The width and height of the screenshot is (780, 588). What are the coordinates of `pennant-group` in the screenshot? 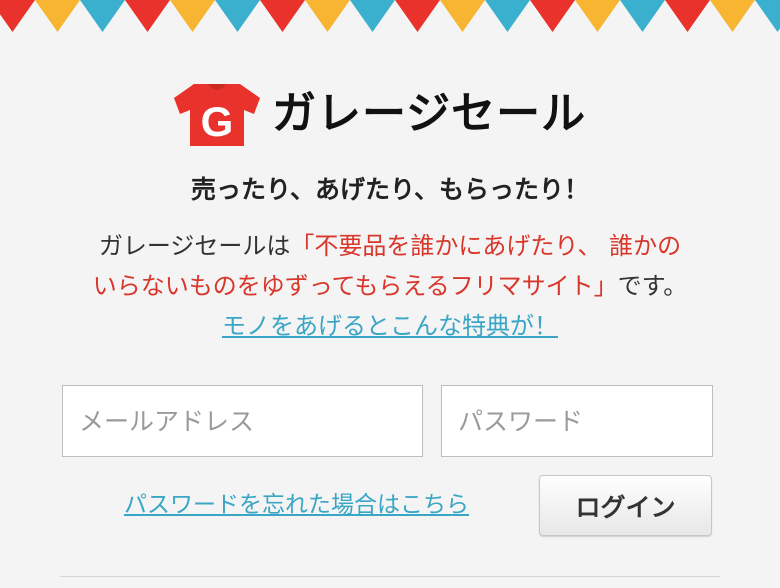 It's located at (390, 16).